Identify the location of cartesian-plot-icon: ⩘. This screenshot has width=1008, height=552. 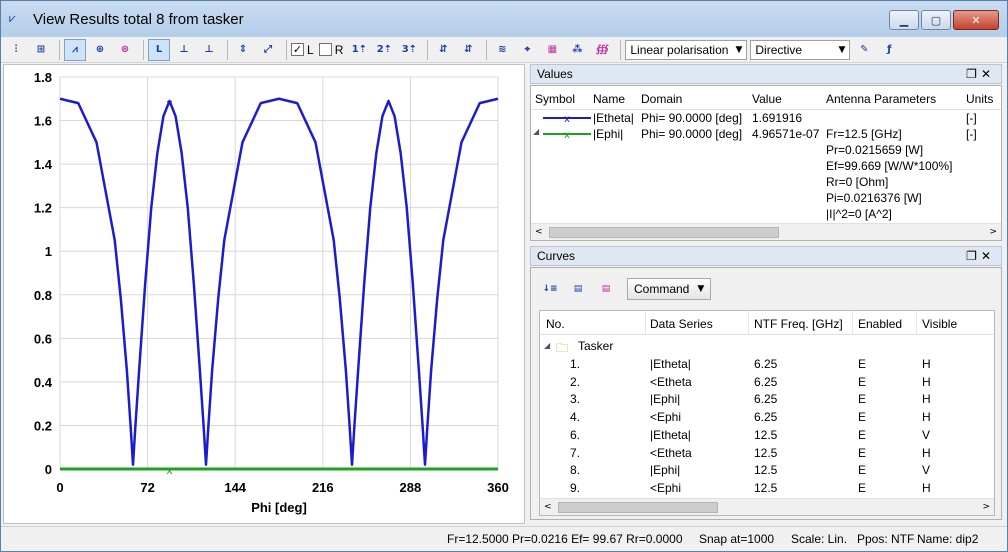
(75, 49).